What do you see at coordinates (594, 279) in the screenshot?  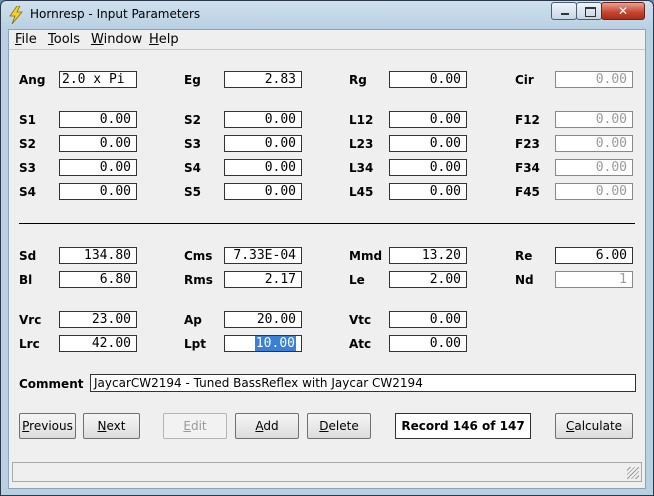 I see `nd-field: 1` at bounding box center [594, 279].